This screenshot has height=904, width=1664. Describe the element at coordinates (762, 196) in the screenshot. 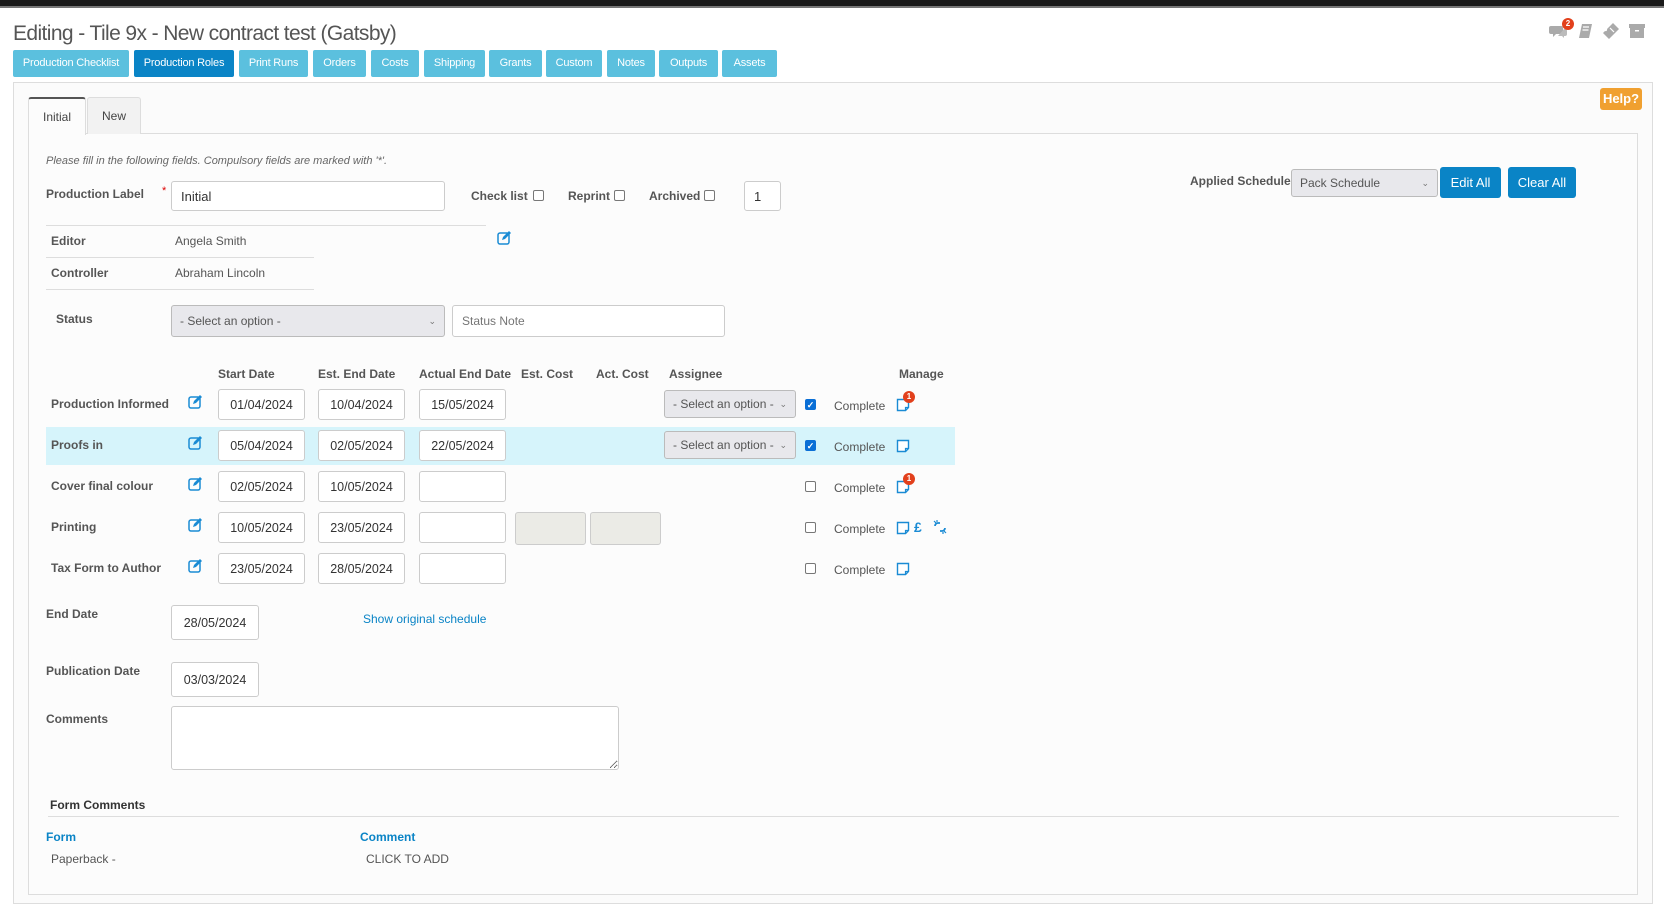

I see `sequence-number-input: 1` at that location.